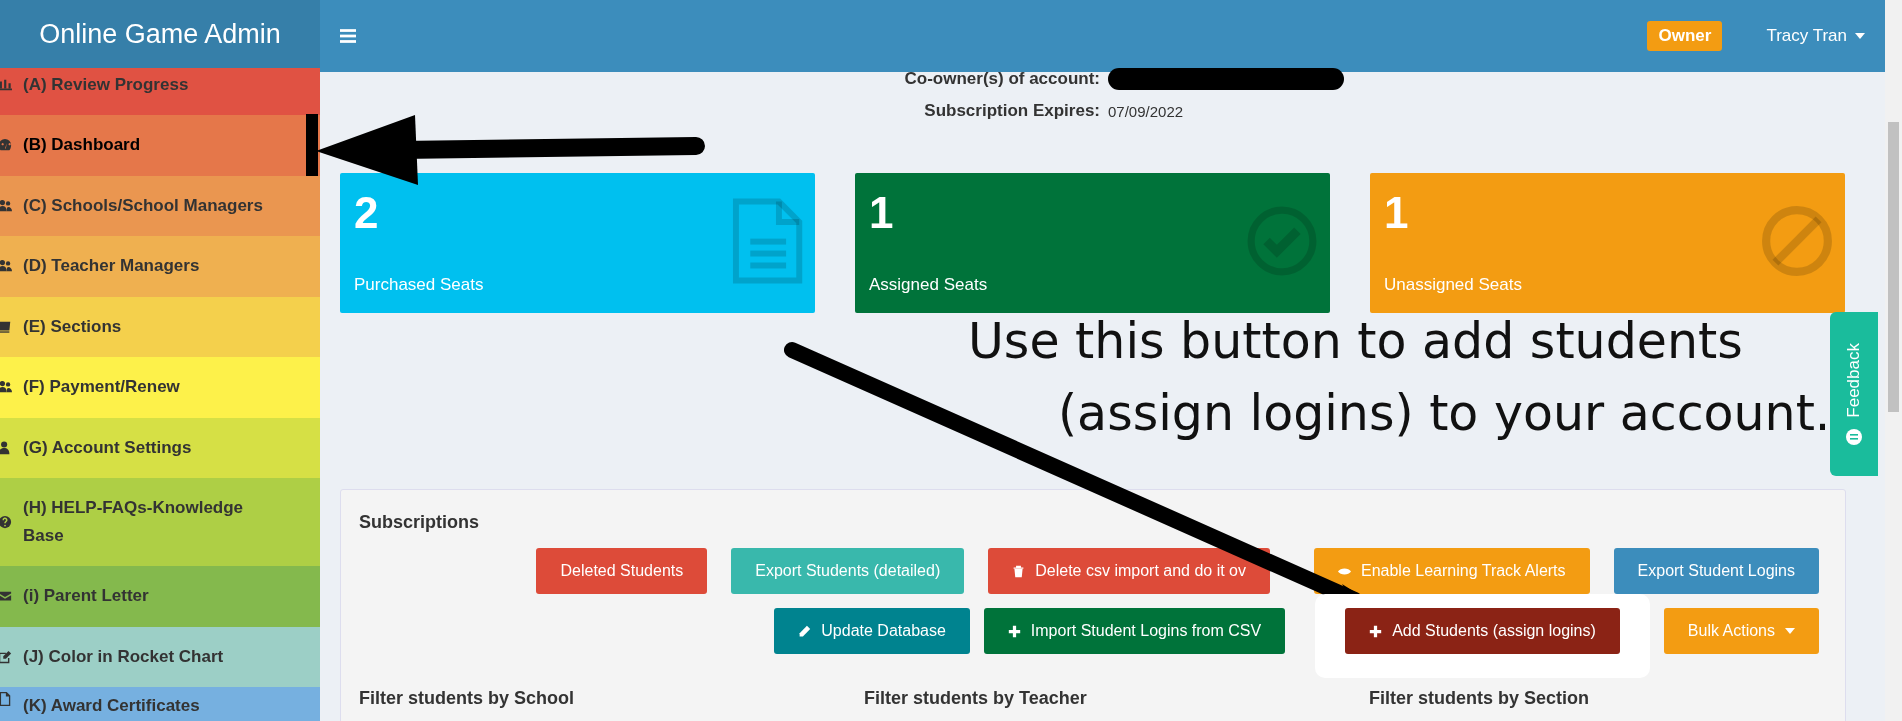 The height and width of the screenshot is (721, 1902). What do you see at coordinates (1854, 437) in the screenshot?
I see `chat-icon` at bounding box center [1854, 437].